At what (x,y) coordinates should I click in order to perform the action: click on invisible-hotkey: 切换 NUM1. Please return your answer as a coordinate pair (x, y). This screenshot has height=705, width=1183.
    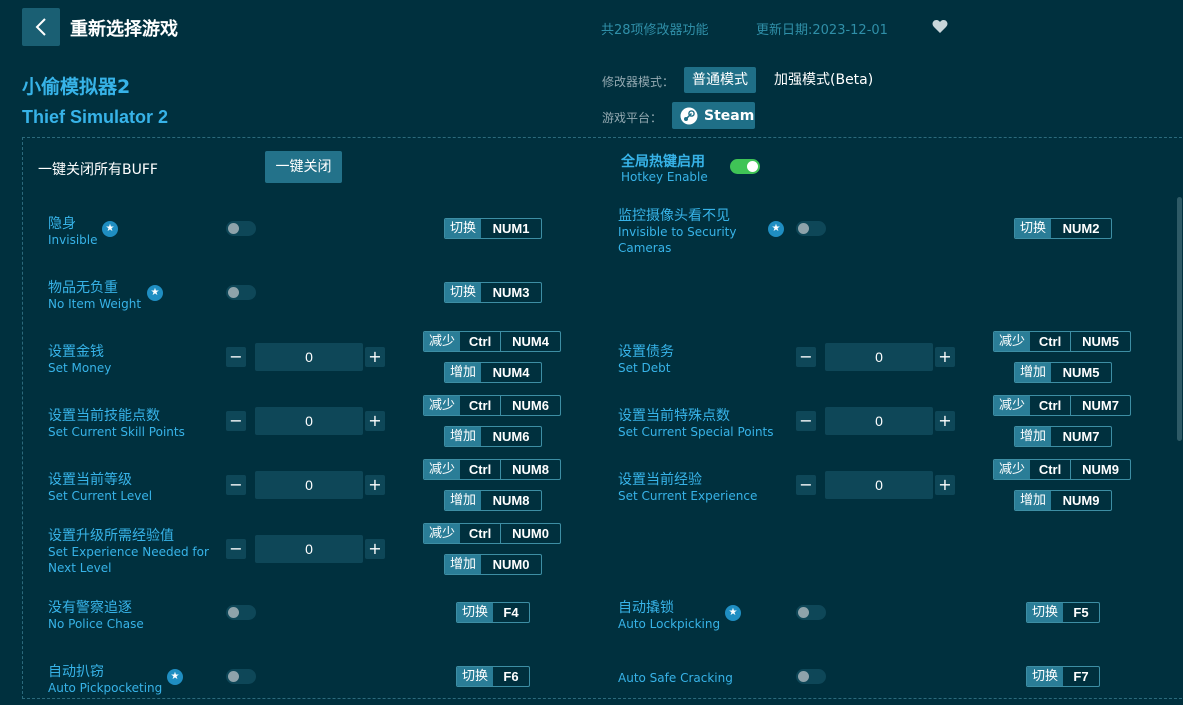
    Looking at the image, I should click on (493, 228).